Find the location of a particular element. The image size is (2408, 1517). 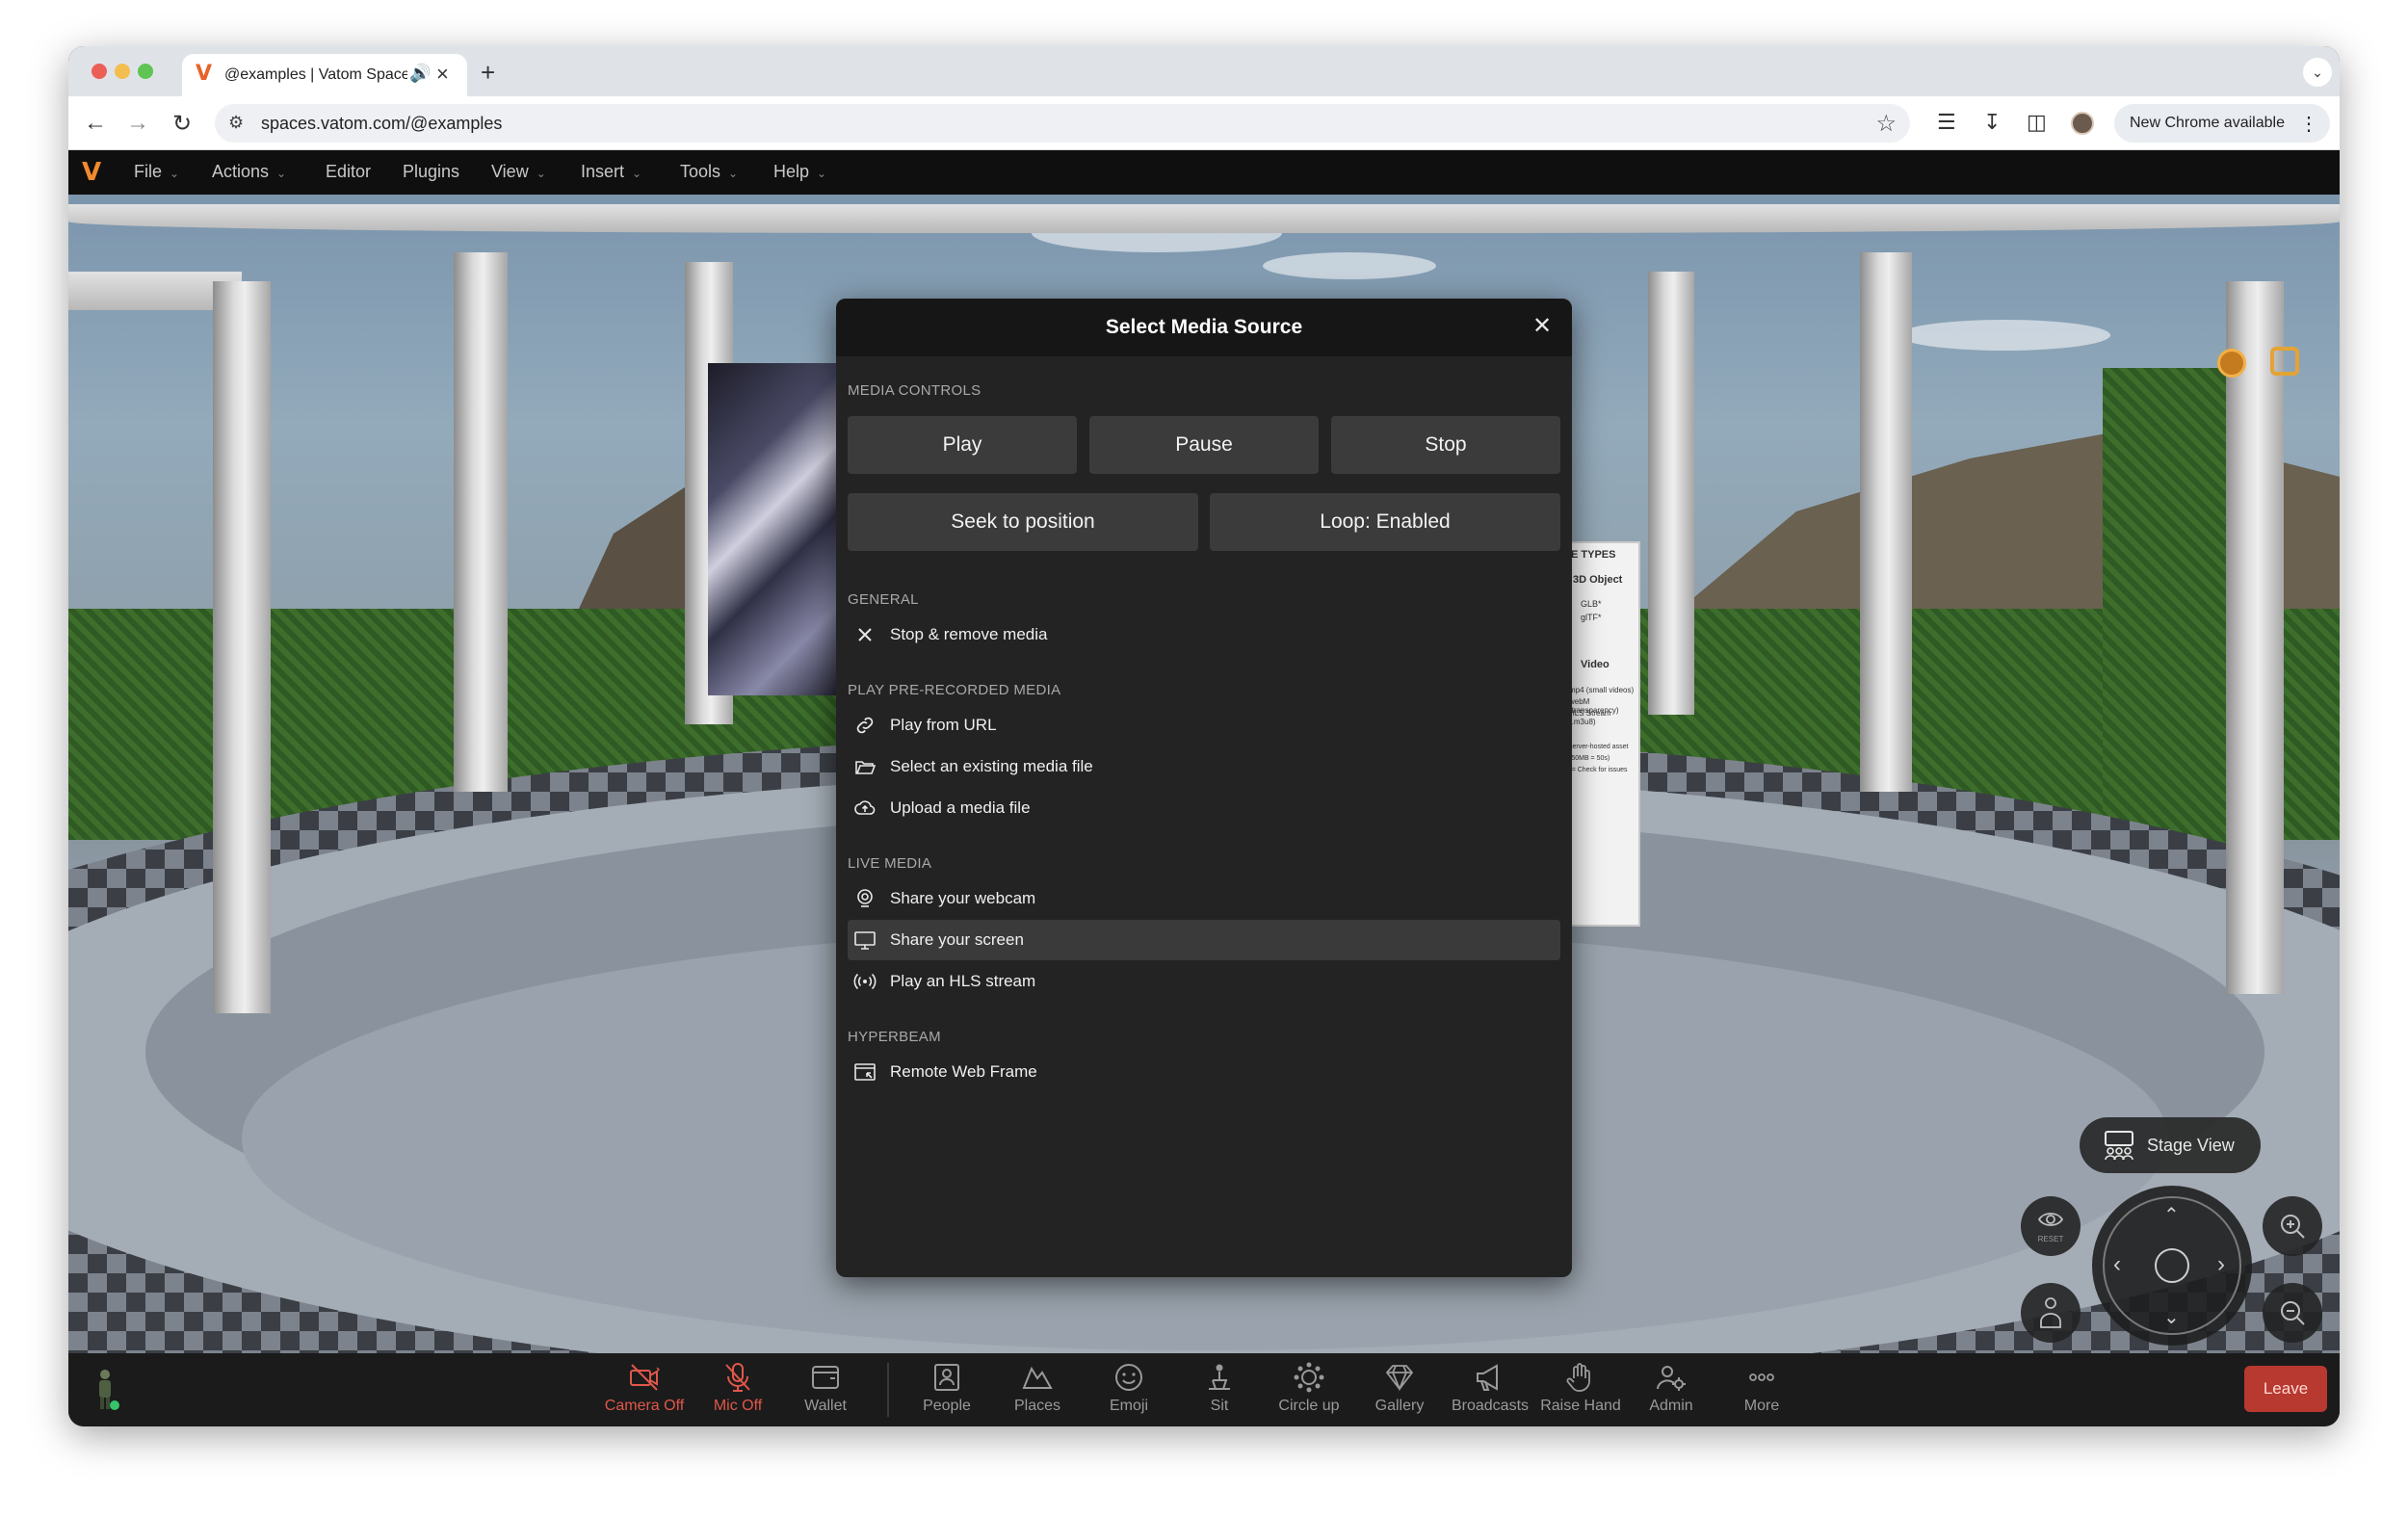

remote-web-frame-item: Remote Web Frame is located at coordinates (1204, 1072).